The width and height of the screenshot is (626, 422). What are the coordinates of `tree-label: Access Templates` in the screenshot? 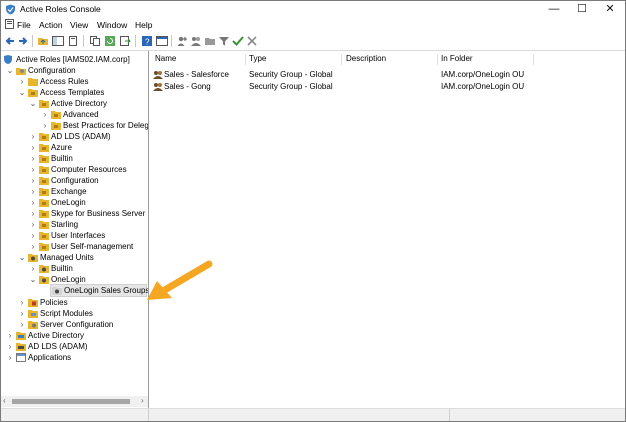 It's located at (72, 92).